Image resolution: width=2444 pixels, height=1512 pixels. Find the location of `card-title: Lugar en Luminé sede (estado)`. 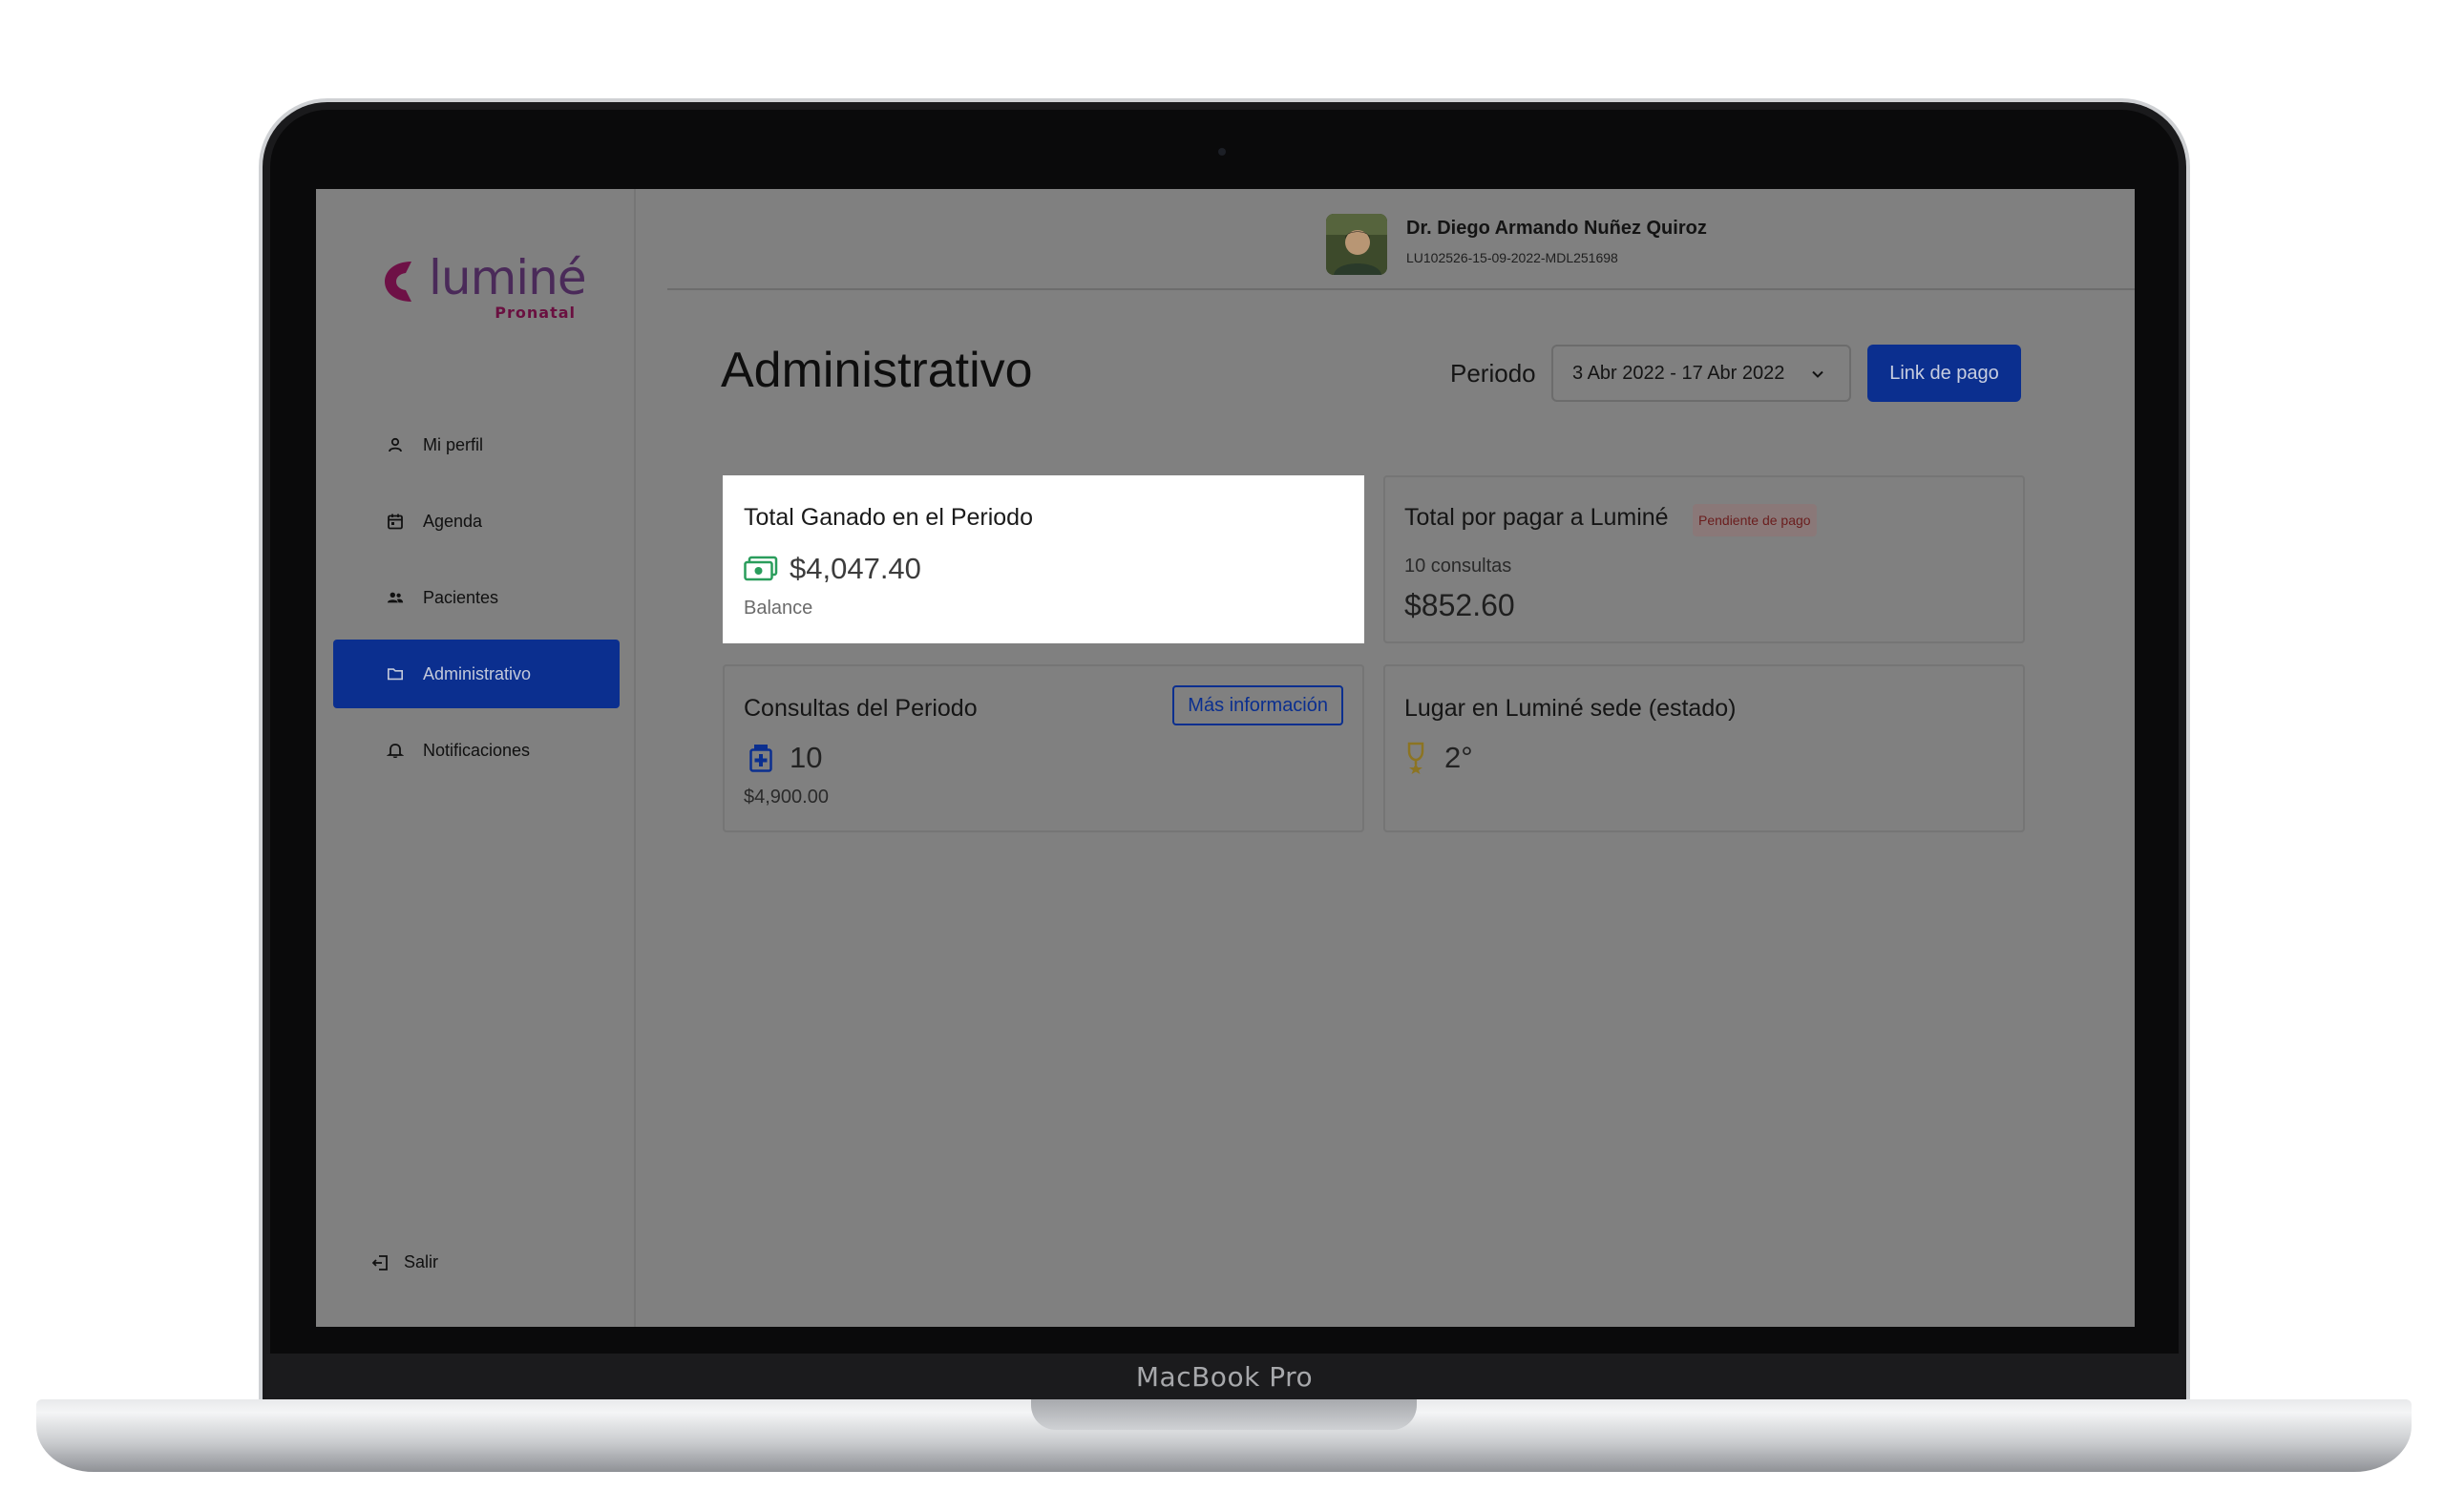

card-title: Lugar en Luminé sede (estado) is located at coordinates (1570, 709).